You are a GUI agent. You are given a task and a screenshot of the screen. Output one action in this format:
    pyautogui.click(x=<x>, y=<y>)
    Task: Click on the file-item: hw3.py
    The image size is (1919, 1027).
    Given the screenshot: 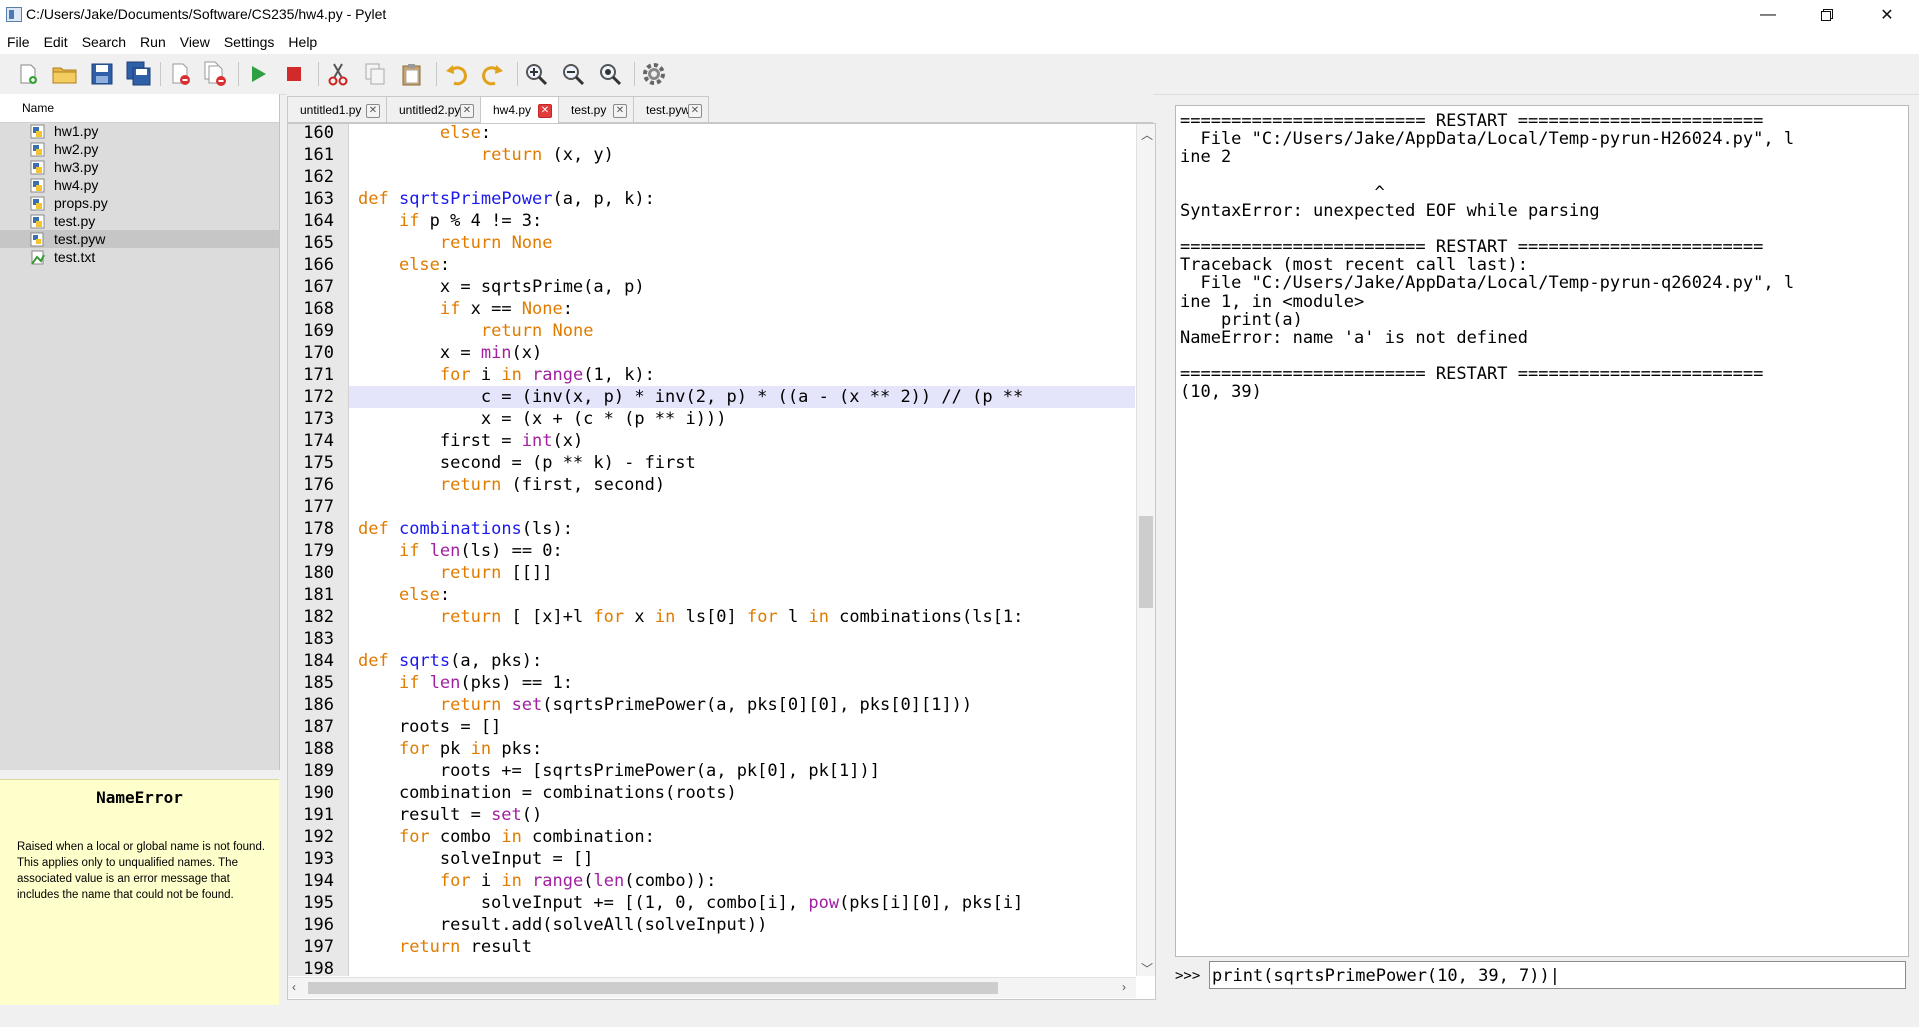 What is the action you would take?
    pyautogui.click(x=139, y=167)
    